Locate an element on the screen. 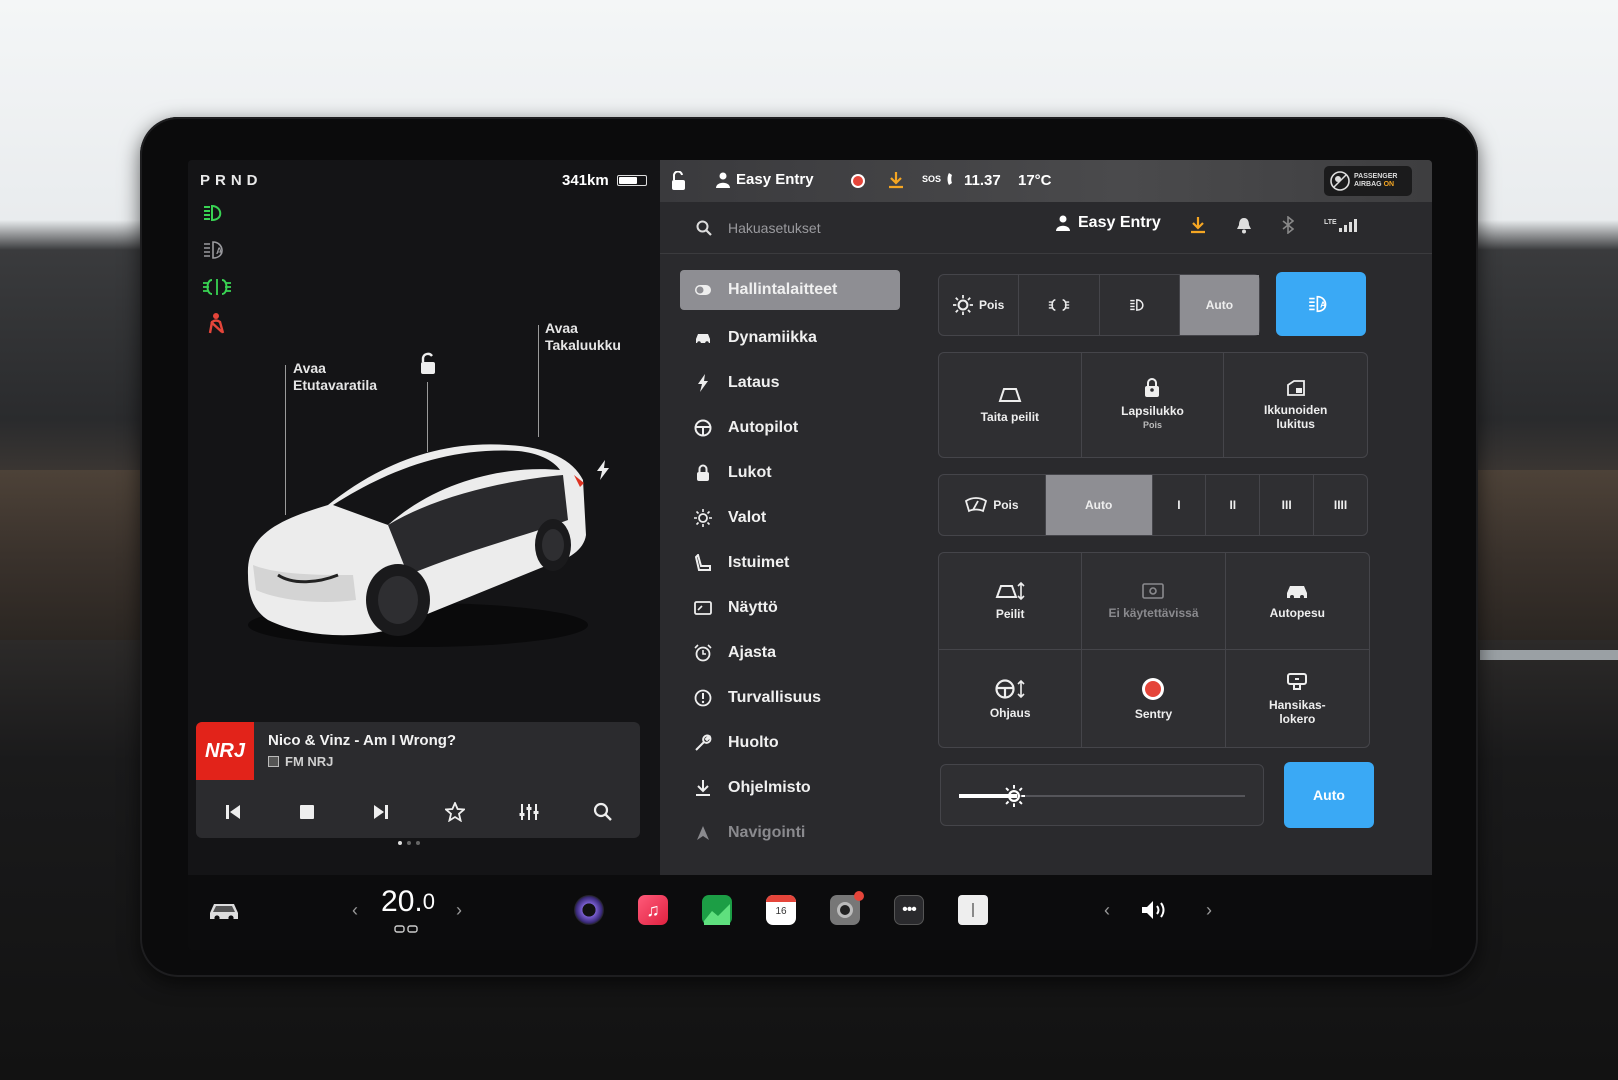 The image size is (1618, 1080). car-wash-icon is located at coordinates (1297, 592).